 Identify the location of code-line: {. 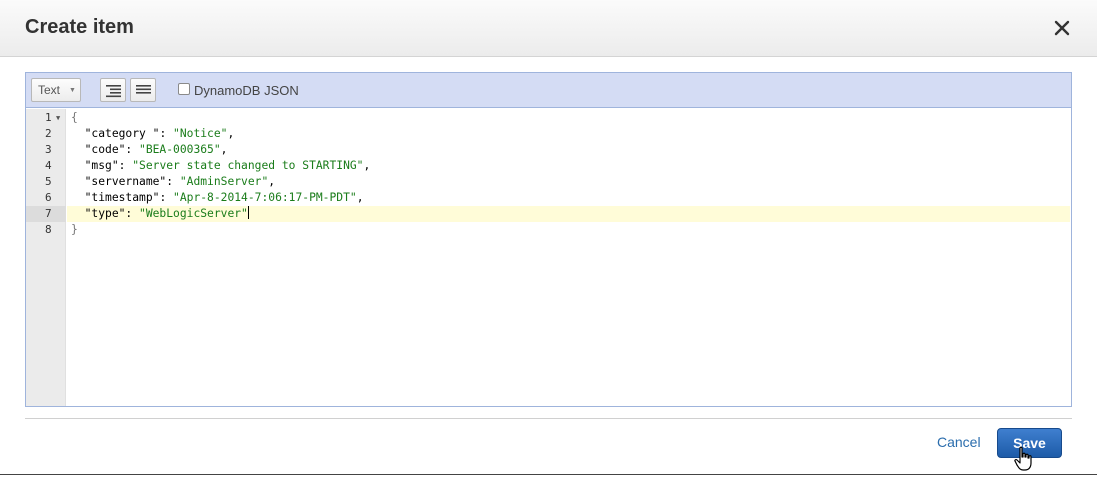
(568, 118).